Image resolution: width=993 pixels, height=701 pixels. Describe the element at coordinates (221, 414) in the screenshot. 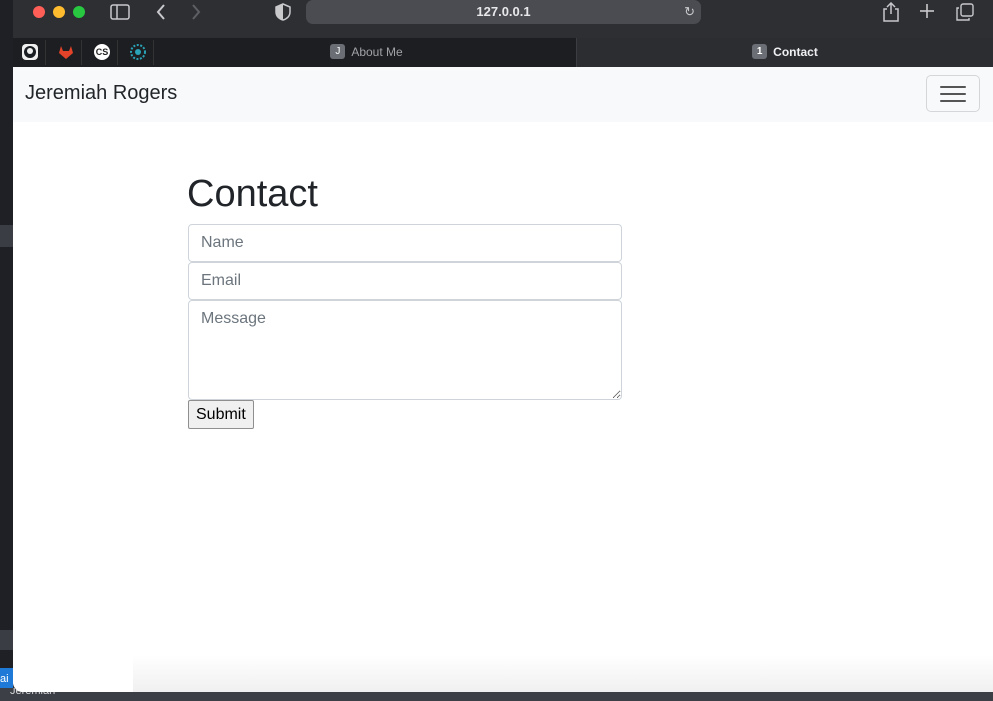

I see `submit-button: Submit` at that location.